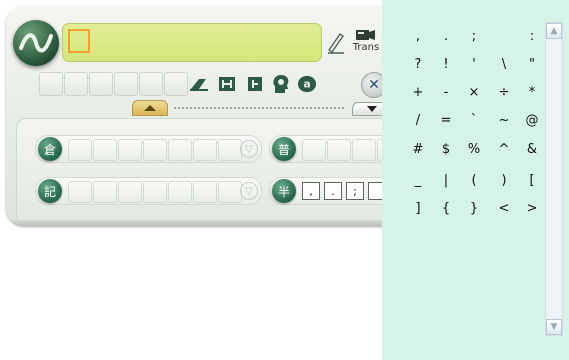  I want to click on halfwidth-badge-button: 半, so click(284, 191).